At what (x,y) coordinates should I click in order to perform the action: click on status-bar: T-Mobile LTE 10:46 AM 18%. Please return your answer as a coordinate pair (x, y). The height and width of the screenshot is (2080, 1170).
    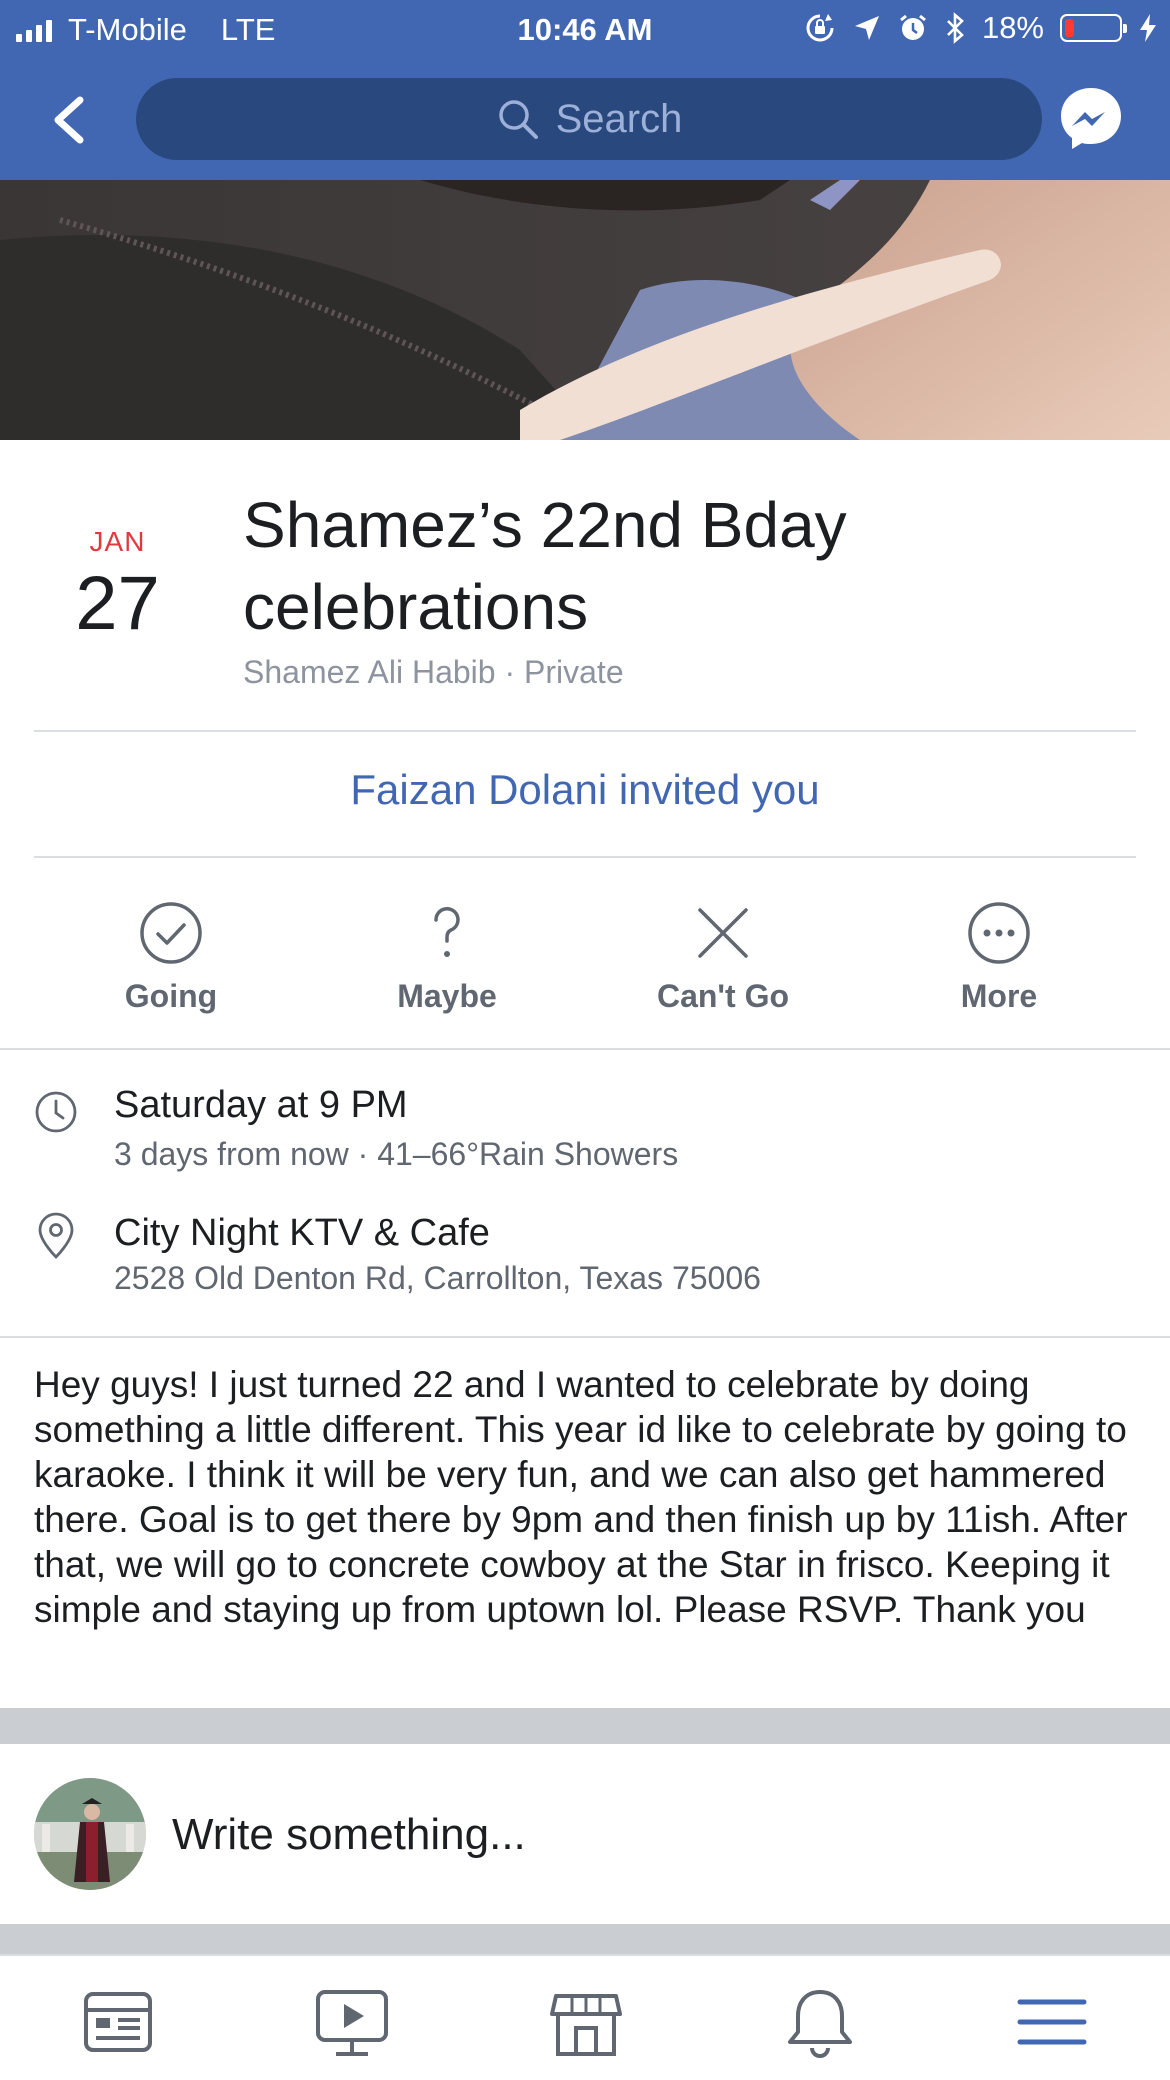
    Looking at the image, I should click on (585, 30).